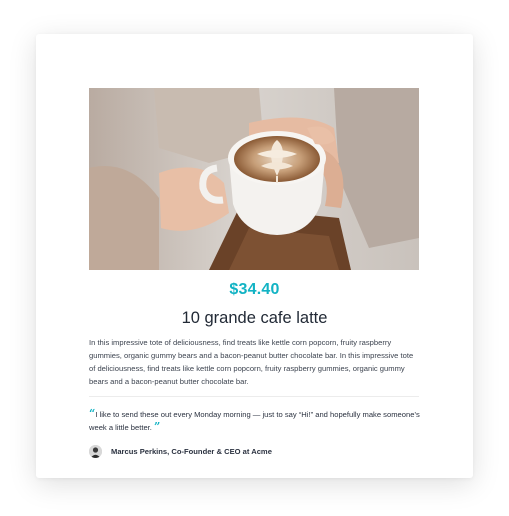 This screenshot has height=516, width=509. What do you see at coordinates (254, 396) in the screenshot?
I see `divider` at bounding box center [254, 396].